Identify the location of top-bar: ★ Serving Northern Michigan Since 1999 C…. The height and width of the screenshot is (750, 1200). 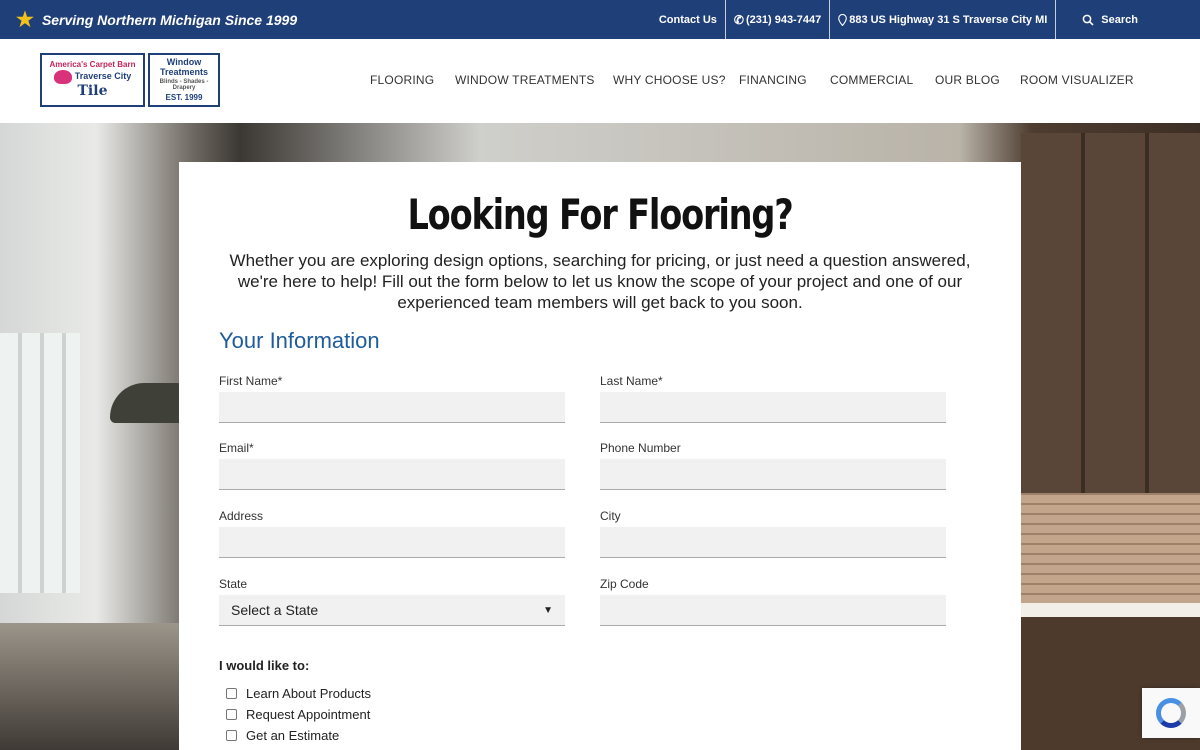
(600, 19).